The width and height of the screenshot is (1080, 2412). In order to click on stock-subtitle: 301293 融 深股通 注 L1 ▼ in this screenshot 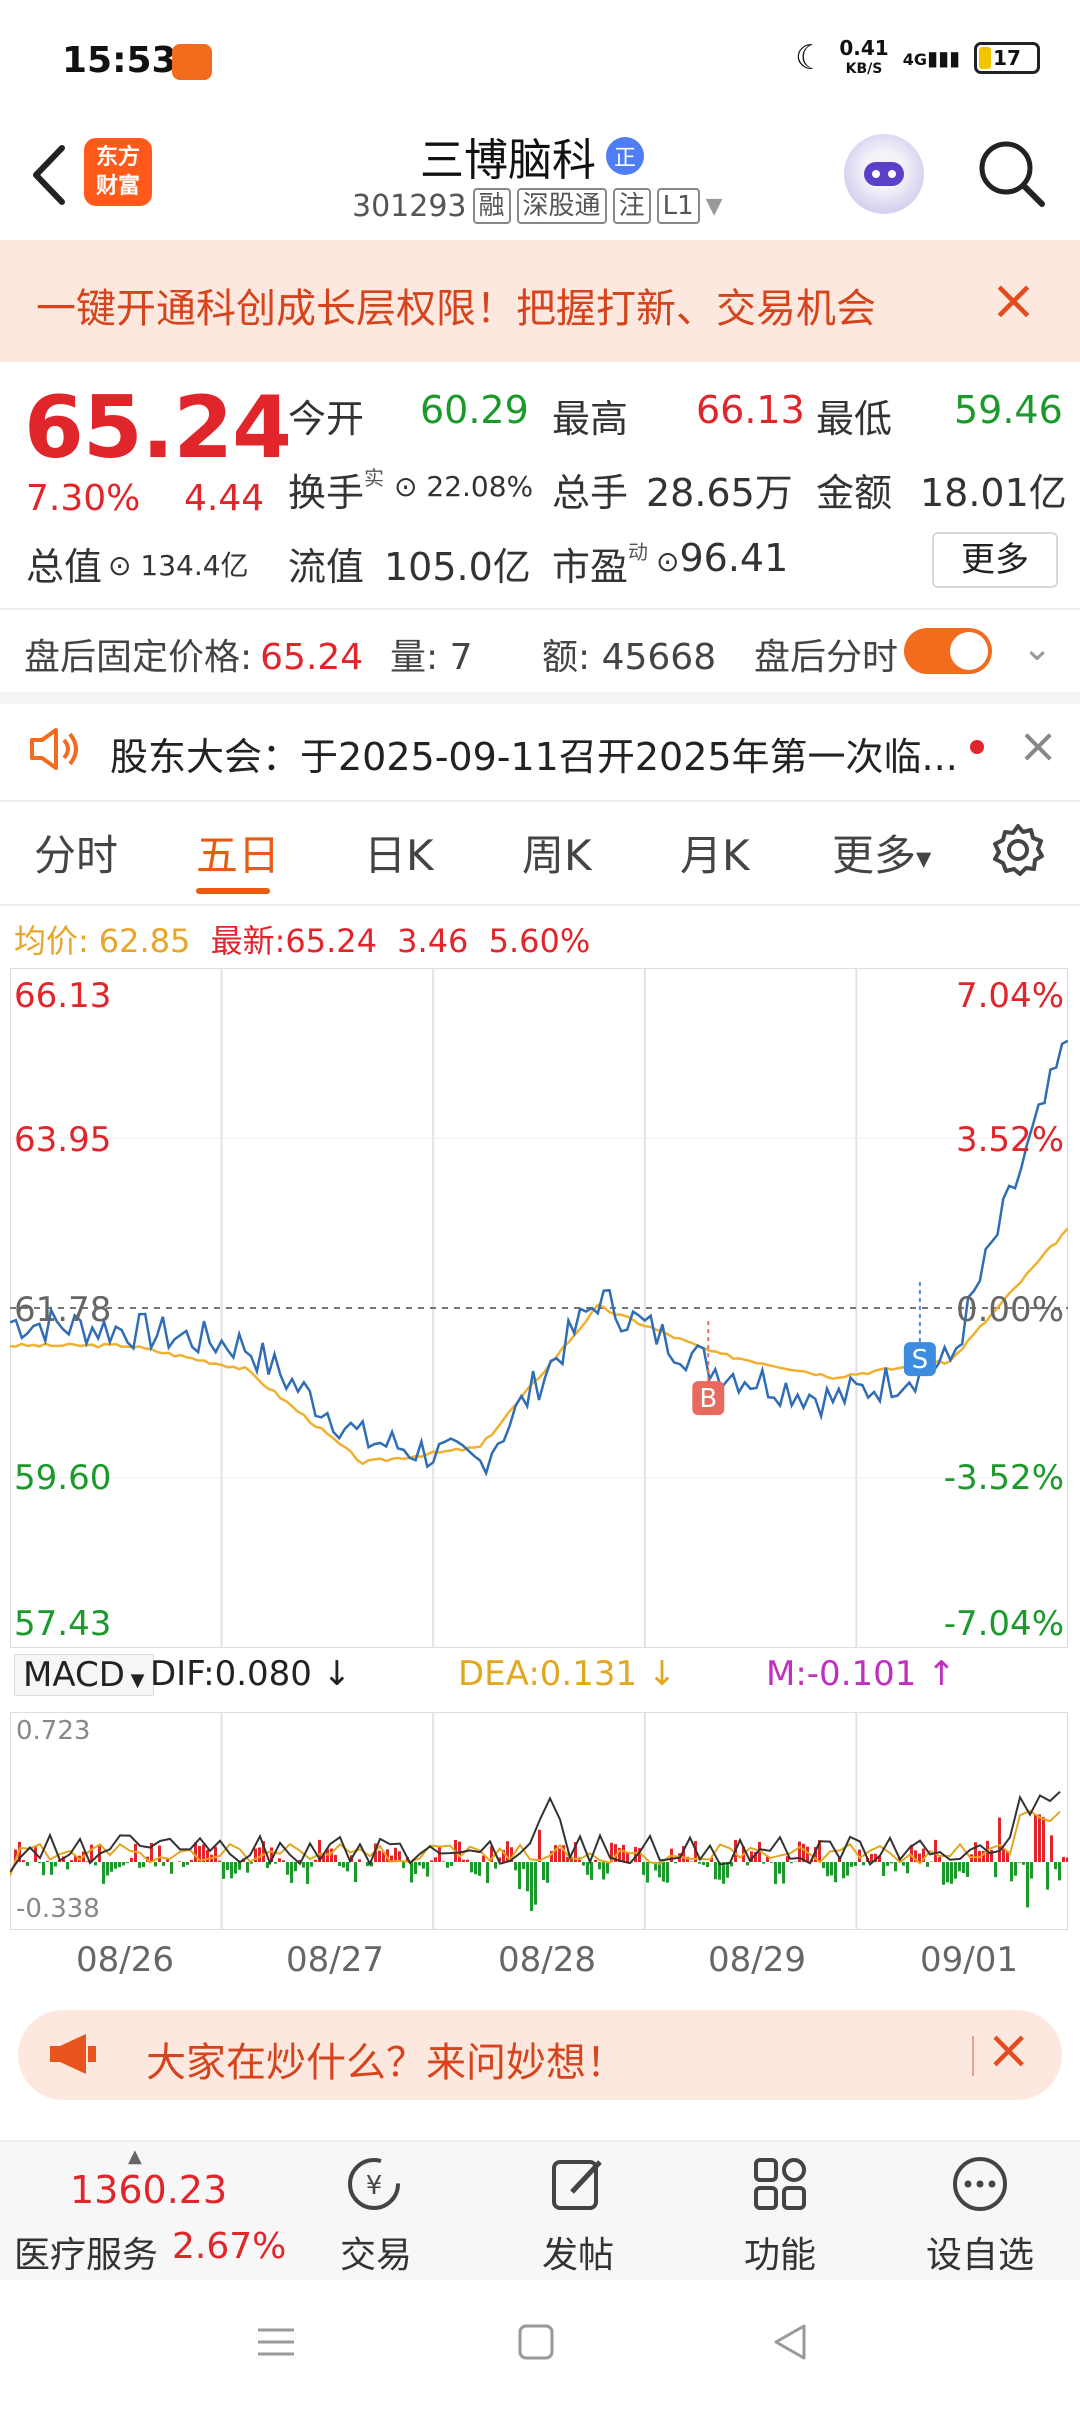, I will do `click(537, 206)`.